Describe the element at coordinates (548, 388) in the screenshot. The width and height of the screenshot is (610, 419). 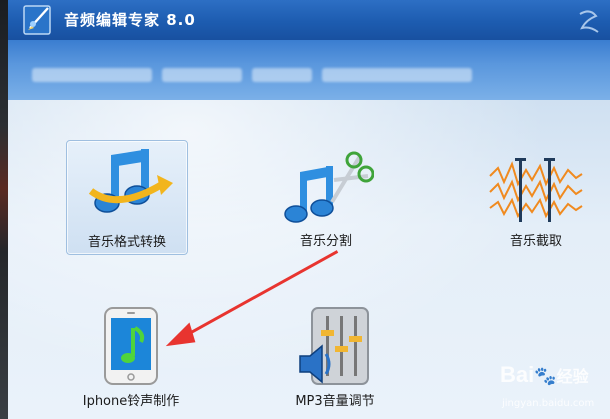
I see `baidu-jingyan-watermark: Bai🐾经验 jingyan.baidu.com` at that location.